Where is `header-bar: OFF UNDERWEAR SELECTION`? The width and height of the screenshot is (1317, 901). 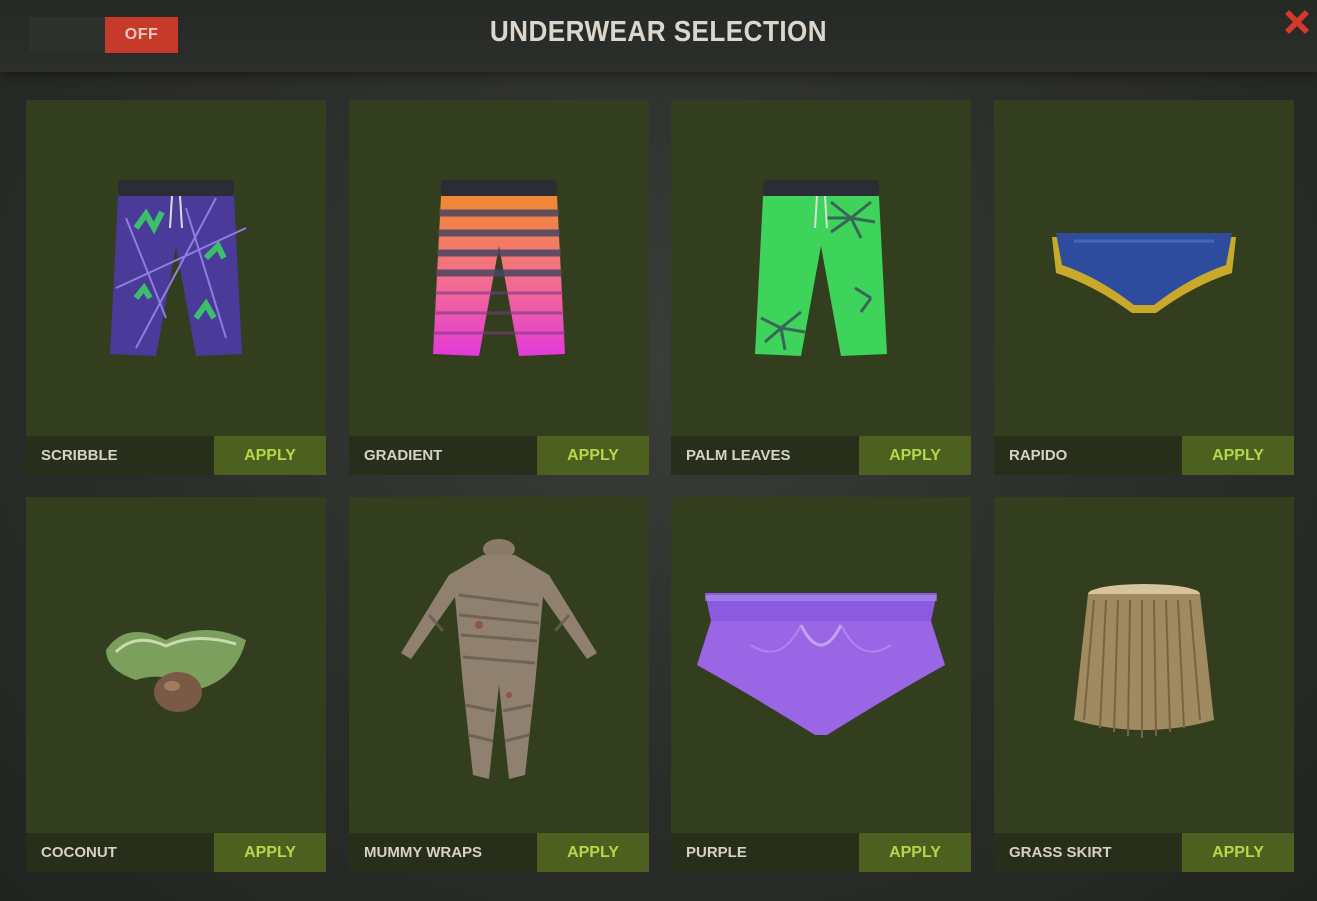
header-bar: OFF UNDERWEAR SELECTION is located at coordinates (658, 36).